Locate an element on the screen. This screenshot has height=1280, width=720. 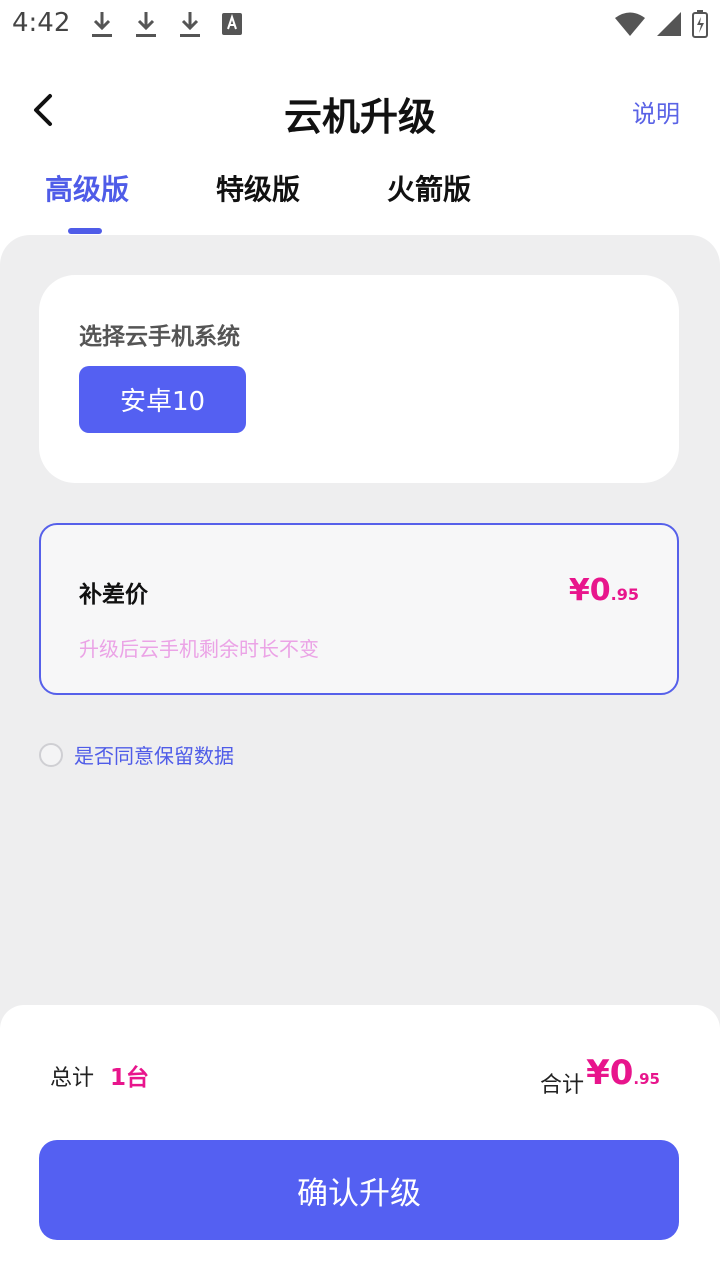
price-diff-card: 补差价 ¥0.95 升级后云手机剩余时长不变 is located at coordinates (359, 609).